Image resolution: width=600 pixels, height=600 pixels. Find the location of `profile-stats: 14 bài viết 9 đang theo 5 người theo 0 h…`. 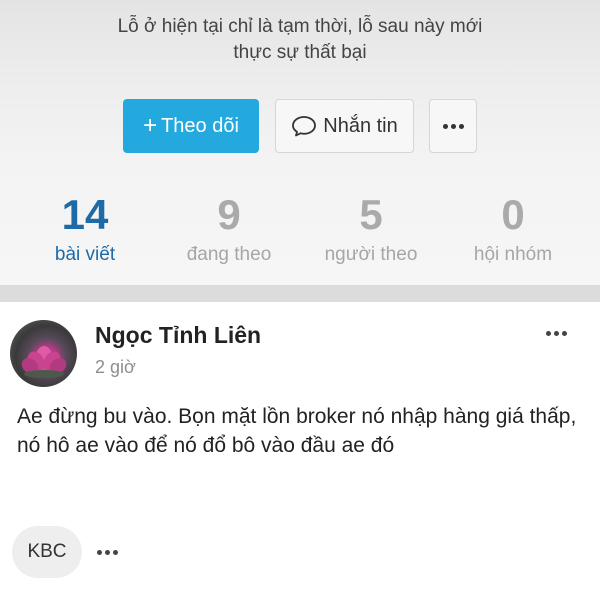

profile-stats: 14 bài viết 9 đang theo 5 người theo 0 h… is located at coordinates (300, 230).